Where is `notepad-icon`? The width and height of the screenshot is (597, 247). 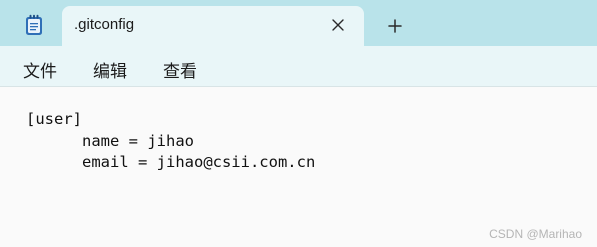
notepad-icon is located at coordinates (34, 25).